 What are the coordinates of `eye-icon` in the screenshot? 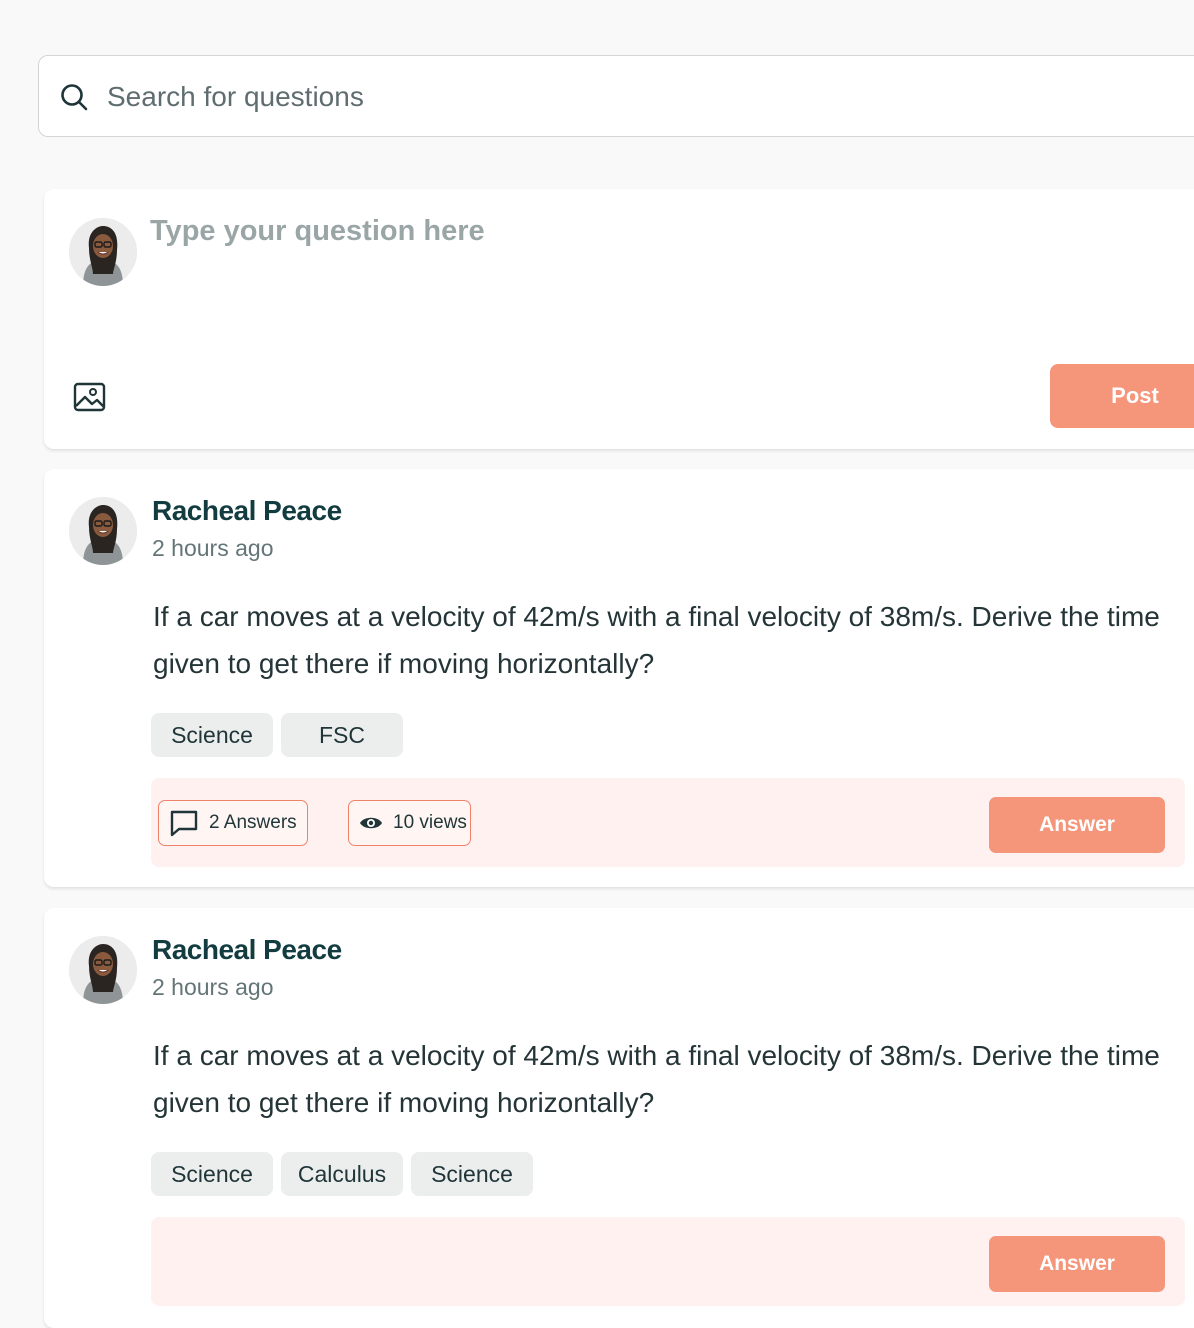 It's located at (371, 823).